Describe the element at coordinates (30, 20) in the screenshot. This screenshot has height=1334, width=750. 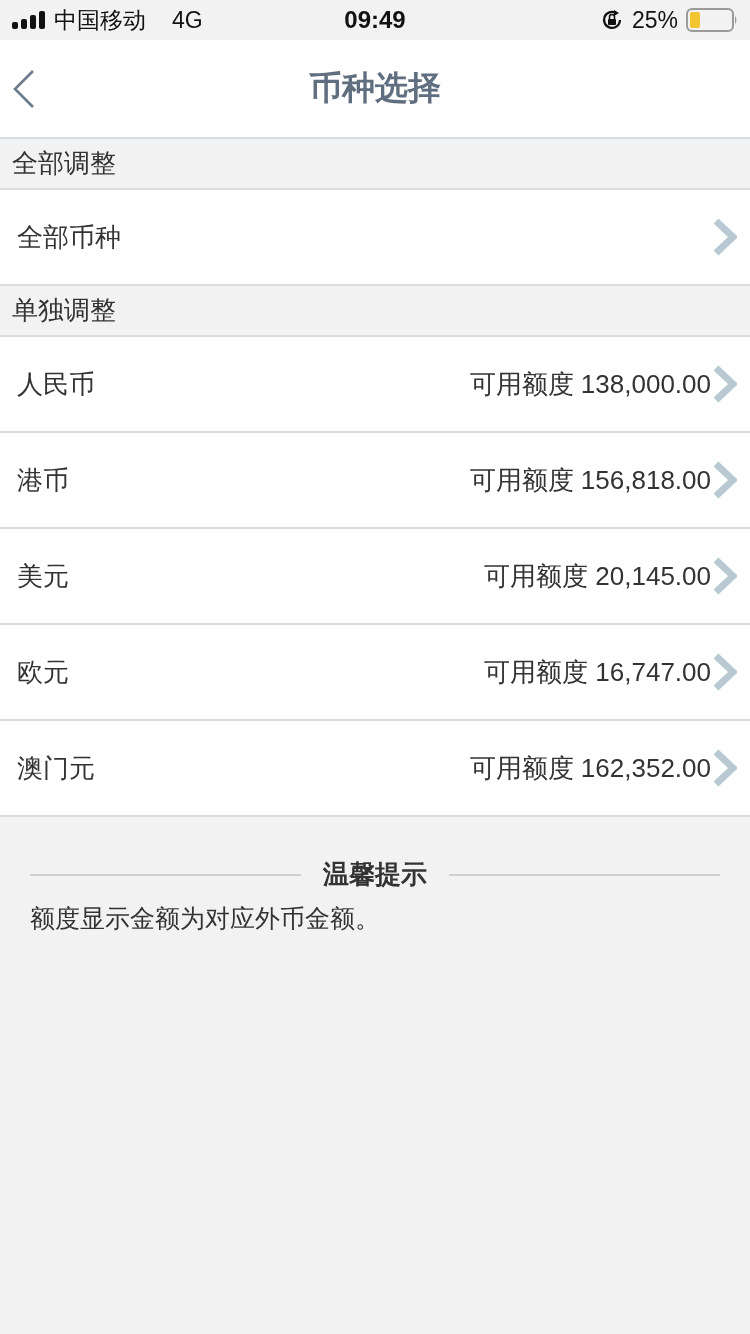
I see `signal-icon` at that location.